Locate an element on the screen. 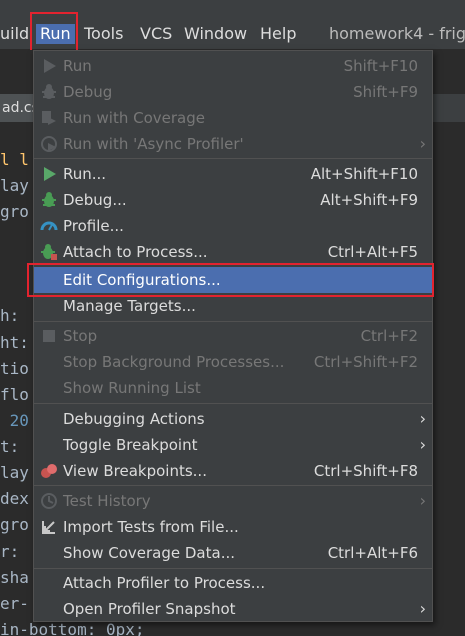 This screenshot has width=465, height=636. menu-item-toggle-breakpoint: Toggle Breakpoint › is located at coordinates (233, 445).